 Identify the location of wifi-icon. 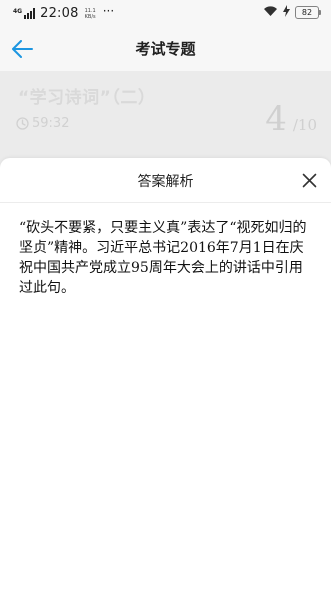
(270, 12).